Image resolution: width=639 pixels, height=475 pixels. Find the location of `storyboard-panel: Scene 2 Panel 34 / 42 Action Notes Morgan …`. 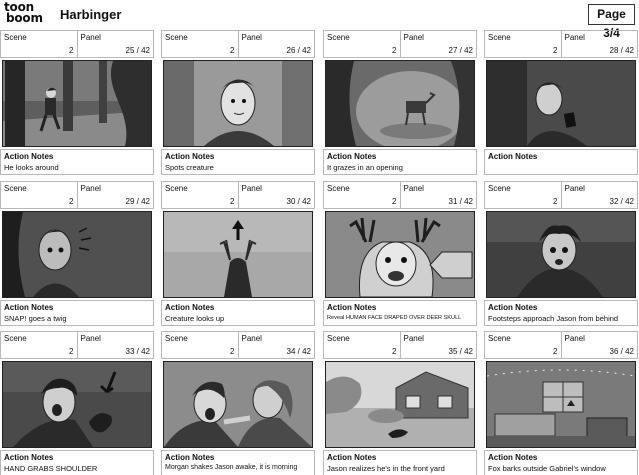

storyboard-panel: Scene 2 Panel 34 / 42 Action Notes Morgan … is located at coordinates (238, 403).